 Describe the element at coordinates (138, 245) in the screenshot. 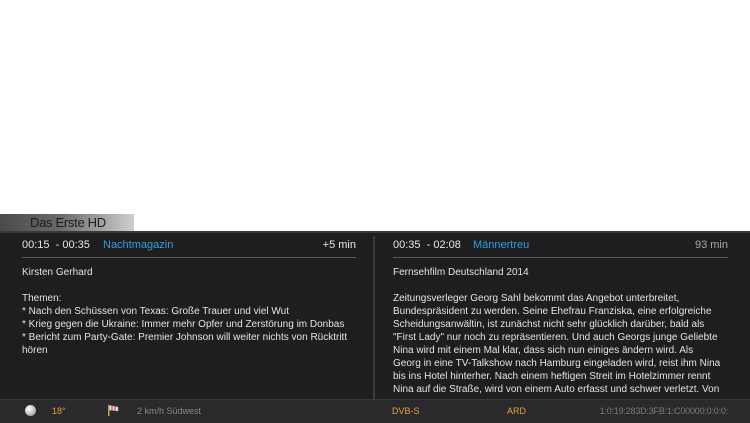

I see `current-event-title: Nachtmagazin` at that location.